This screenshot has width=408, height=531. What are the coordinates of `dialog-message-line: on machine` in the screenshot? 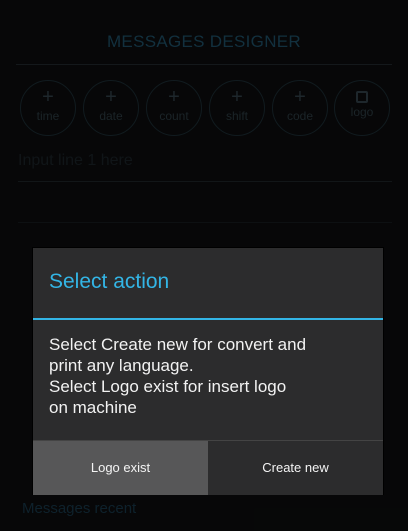 It's located at (93, 407).